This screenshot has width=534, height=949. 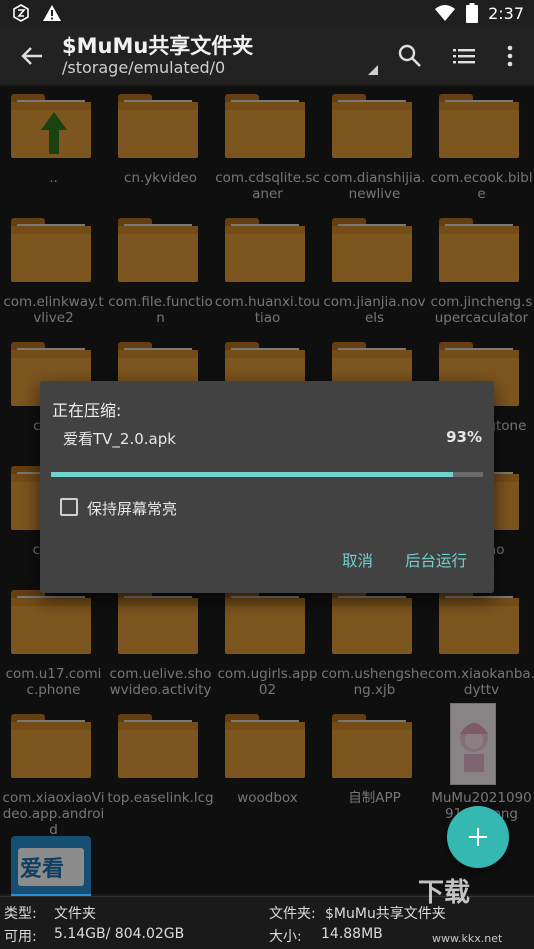 I want to click on available-label: 可用:, so click(x=20, y=937).